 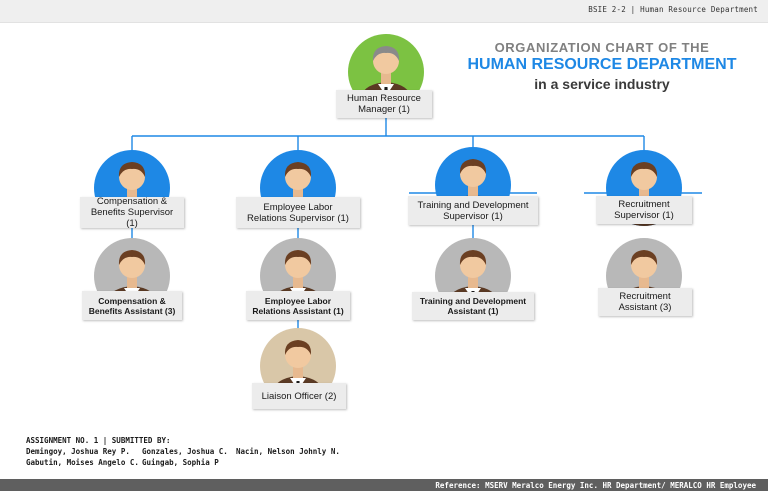 I want to click on labor-assistant-label-text: Employee Labor Relations Assistant (1), so click(x=298, y=305).